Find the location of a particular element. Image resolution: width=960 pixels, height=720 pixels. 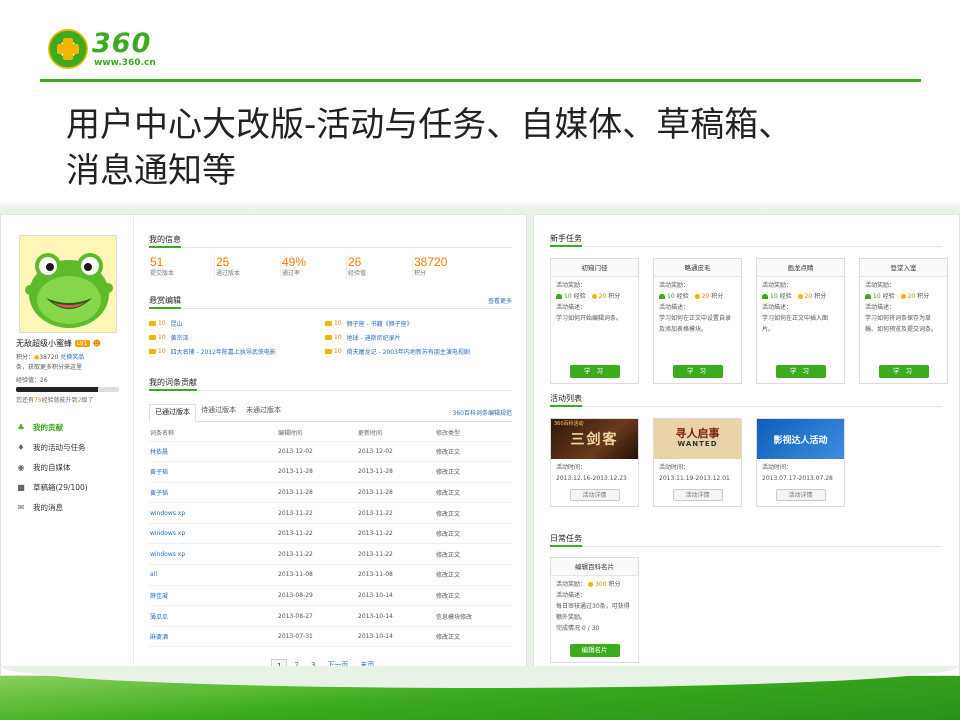

edit-card-button: 编辑名片 is located at coordinates (594, 650).